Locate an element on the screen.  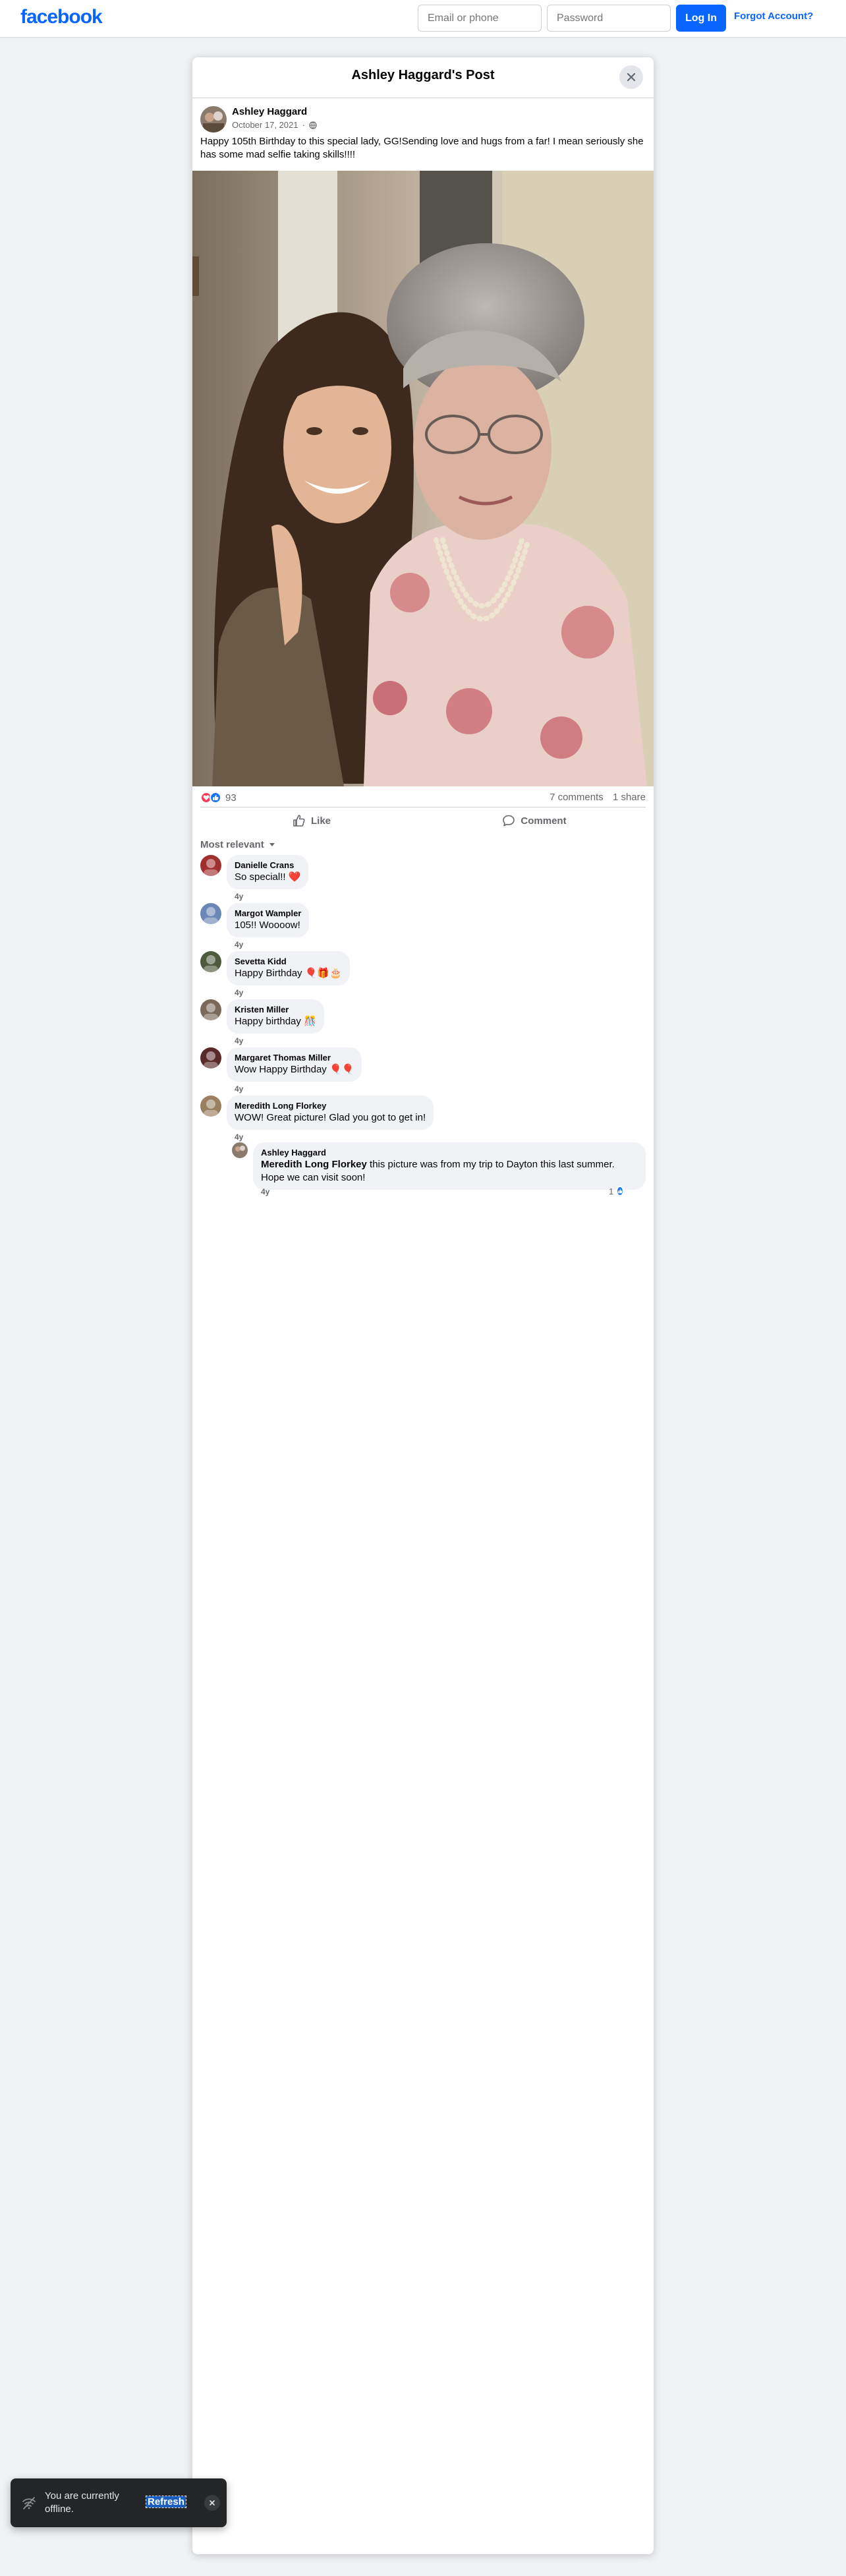
comment-author: Margot Wampler is located at coordinates (268, 914).